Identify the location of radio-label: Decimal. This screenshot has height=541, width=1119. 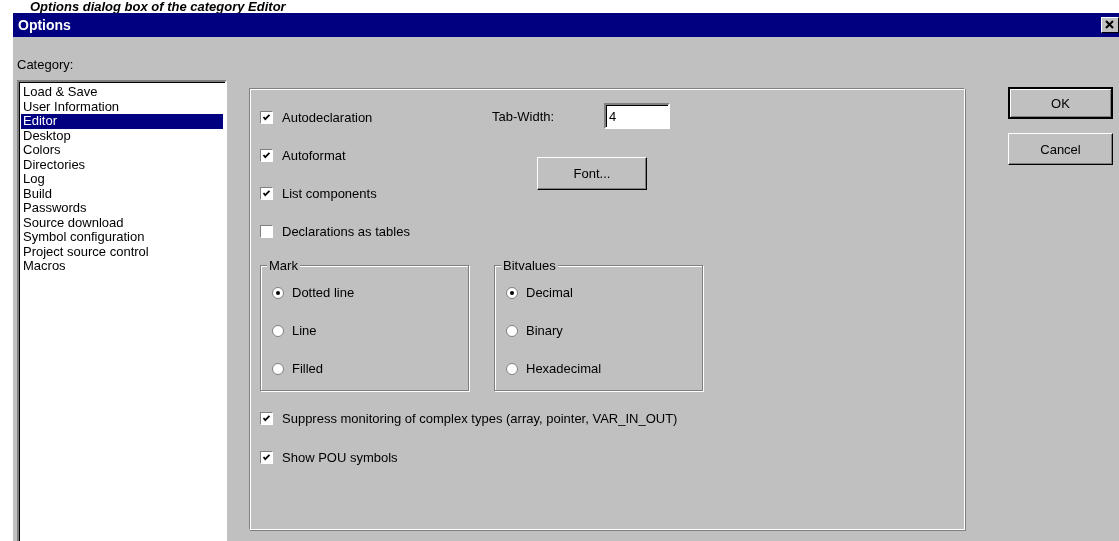
(549, 292).